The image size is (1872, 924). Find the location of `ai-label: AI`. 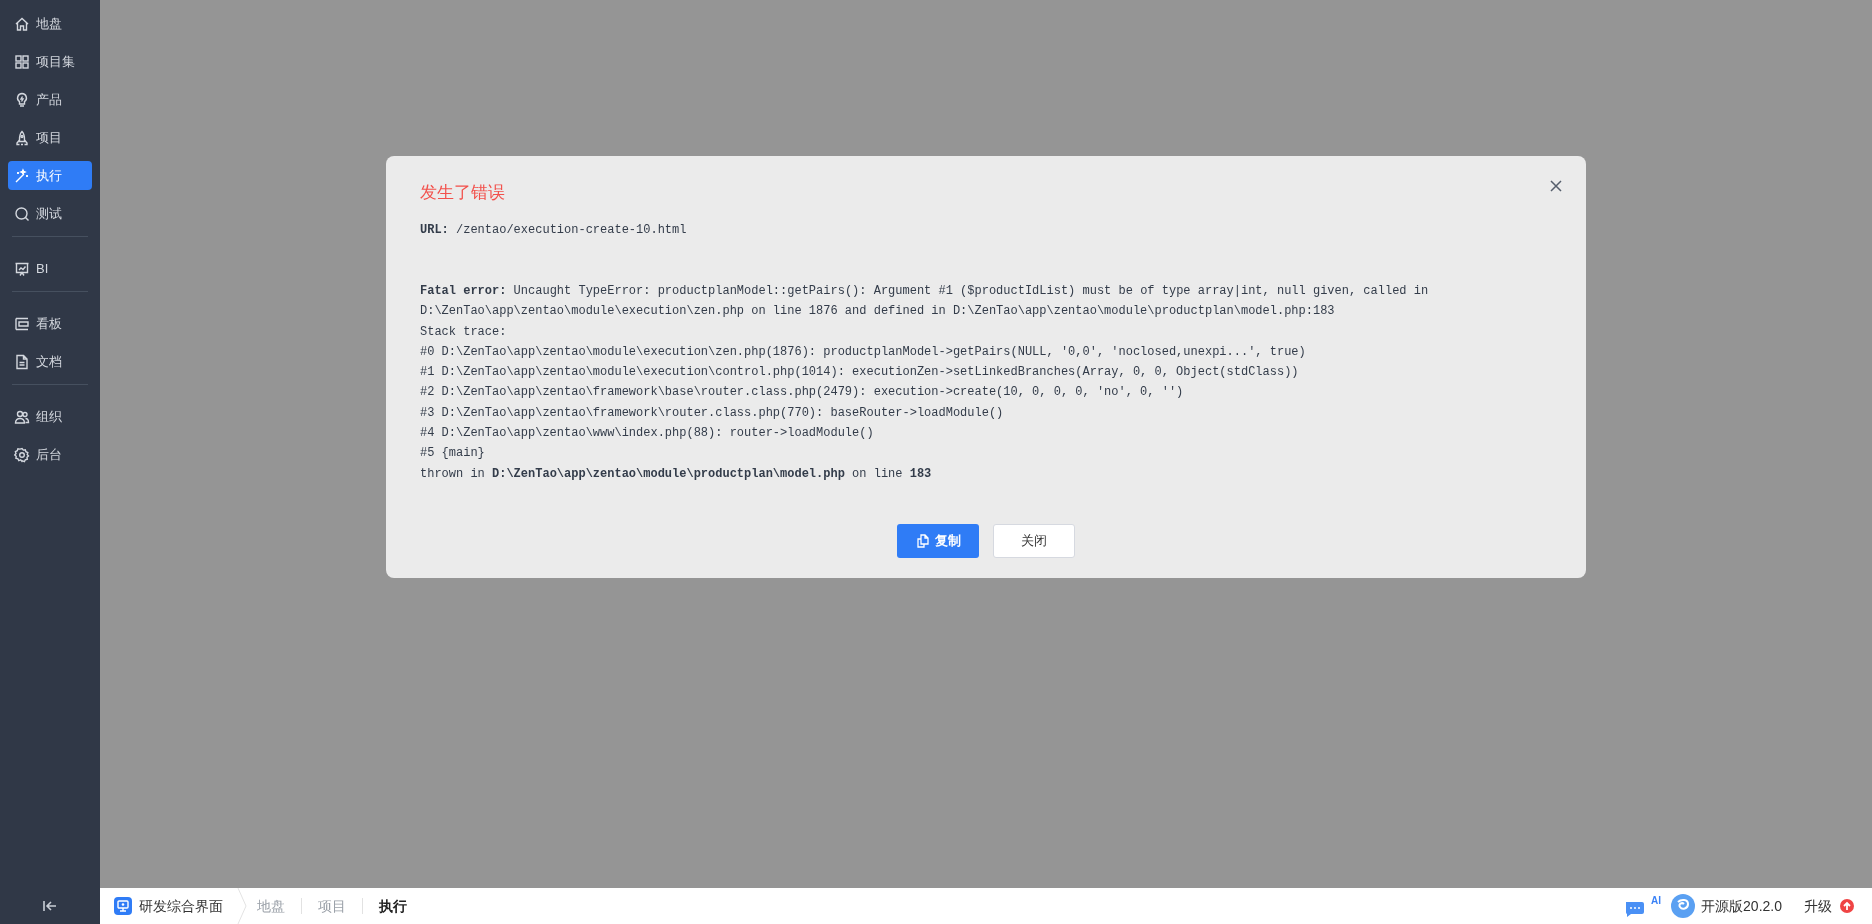

ai-label: AI is located at coordinates (1656, 901).